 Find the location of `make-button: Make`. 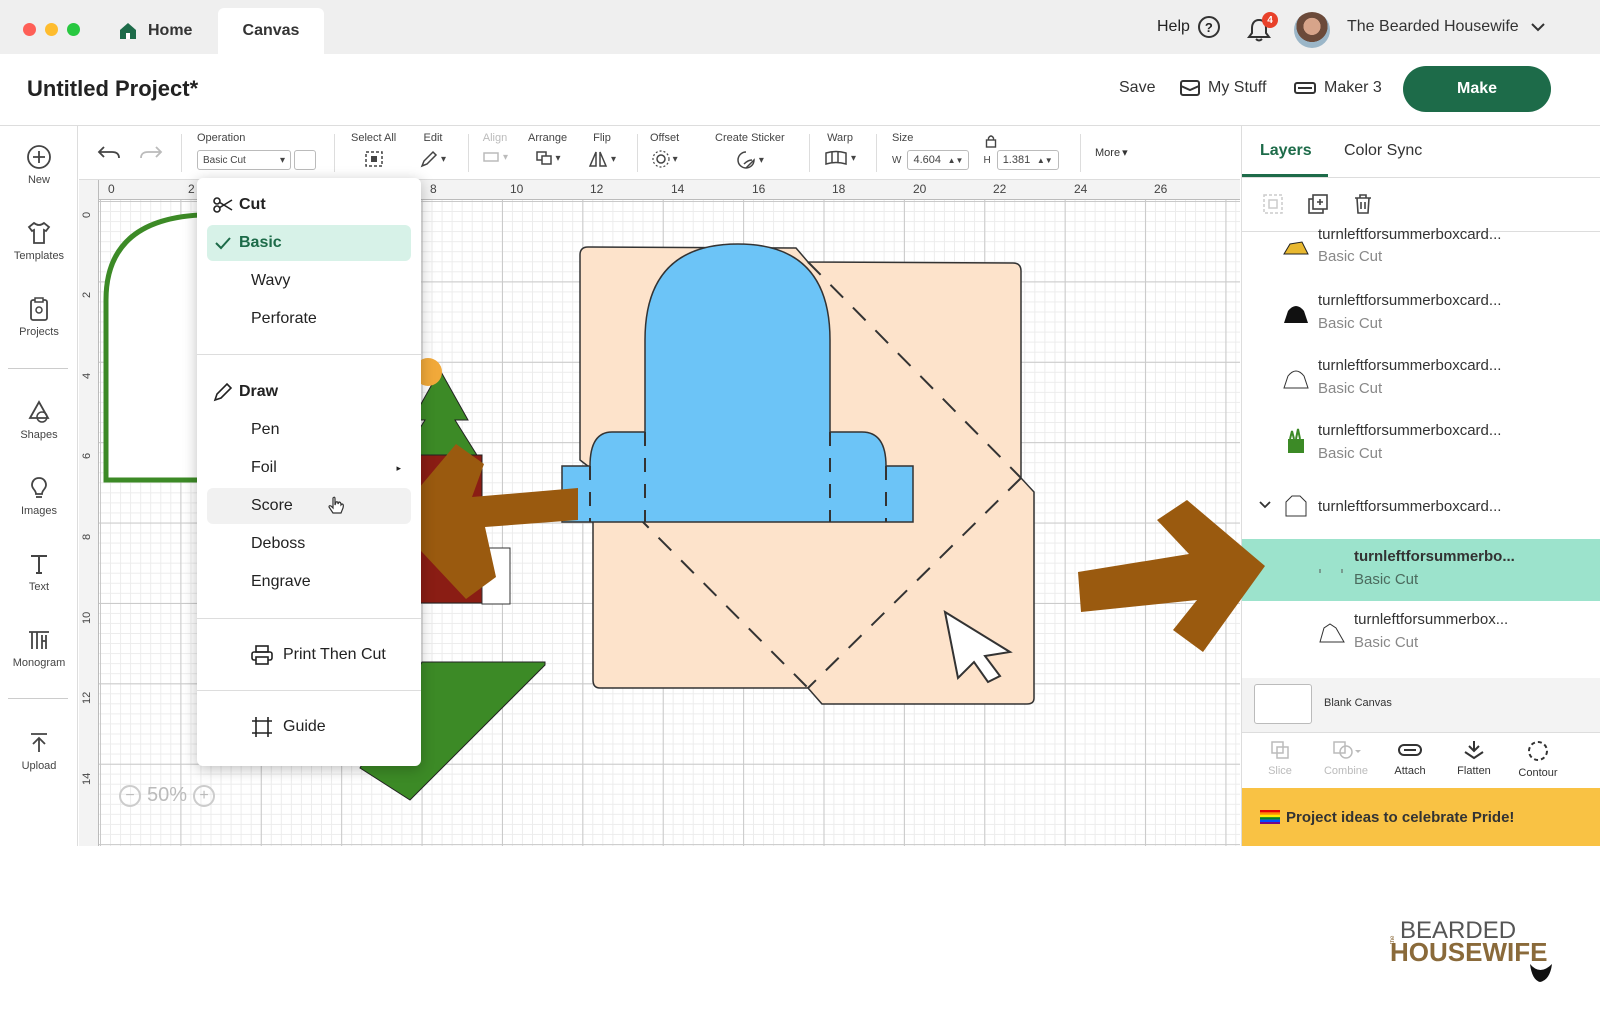

make-button: Make is located at coordinates (1477, 89).